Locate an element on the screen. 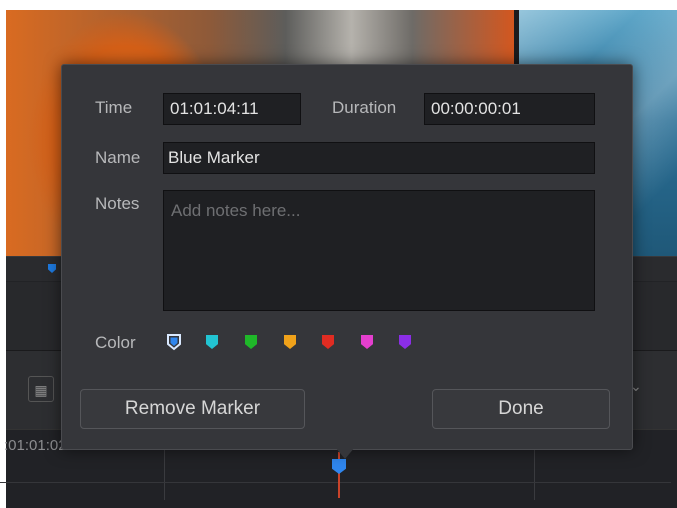  notes-label: Notes is located at coordinates (117, 203).